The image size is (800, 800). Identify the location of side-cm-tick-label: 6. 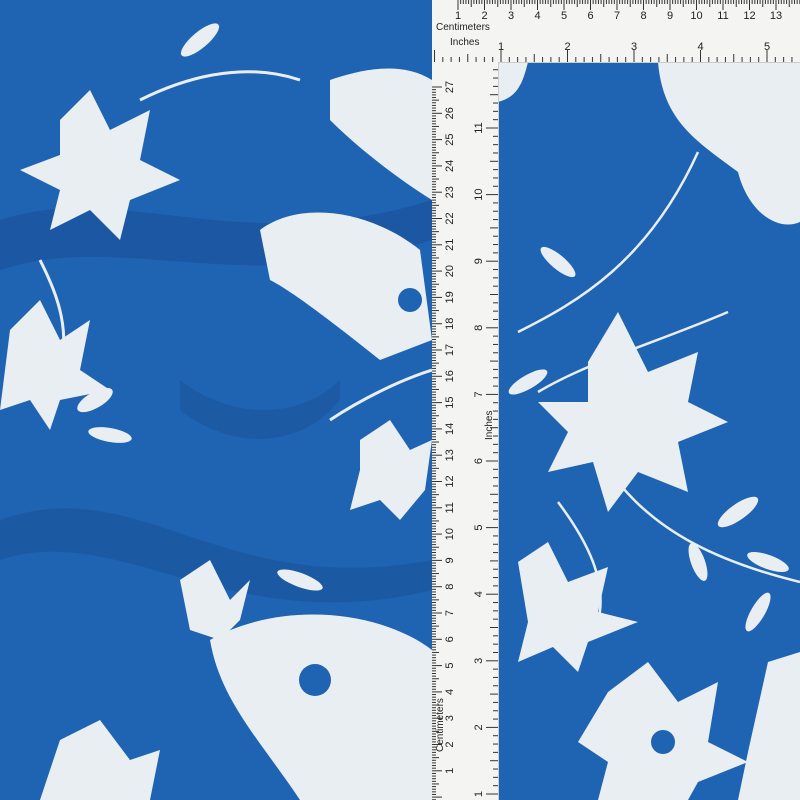
(450, 639).